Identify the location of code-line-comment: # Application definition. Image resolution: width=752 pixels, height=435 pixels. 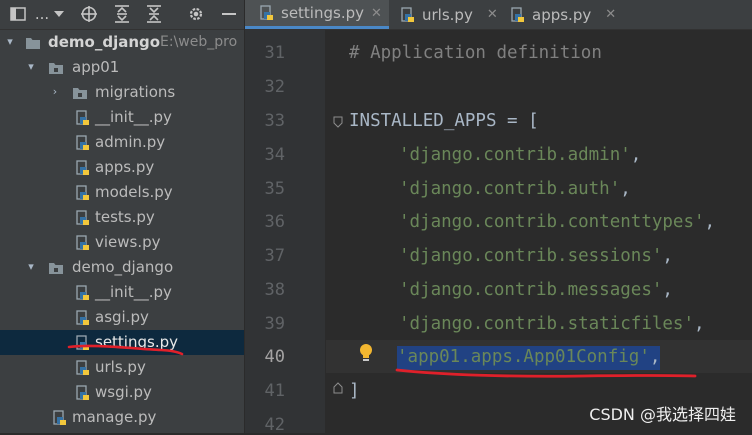
(475, 53).